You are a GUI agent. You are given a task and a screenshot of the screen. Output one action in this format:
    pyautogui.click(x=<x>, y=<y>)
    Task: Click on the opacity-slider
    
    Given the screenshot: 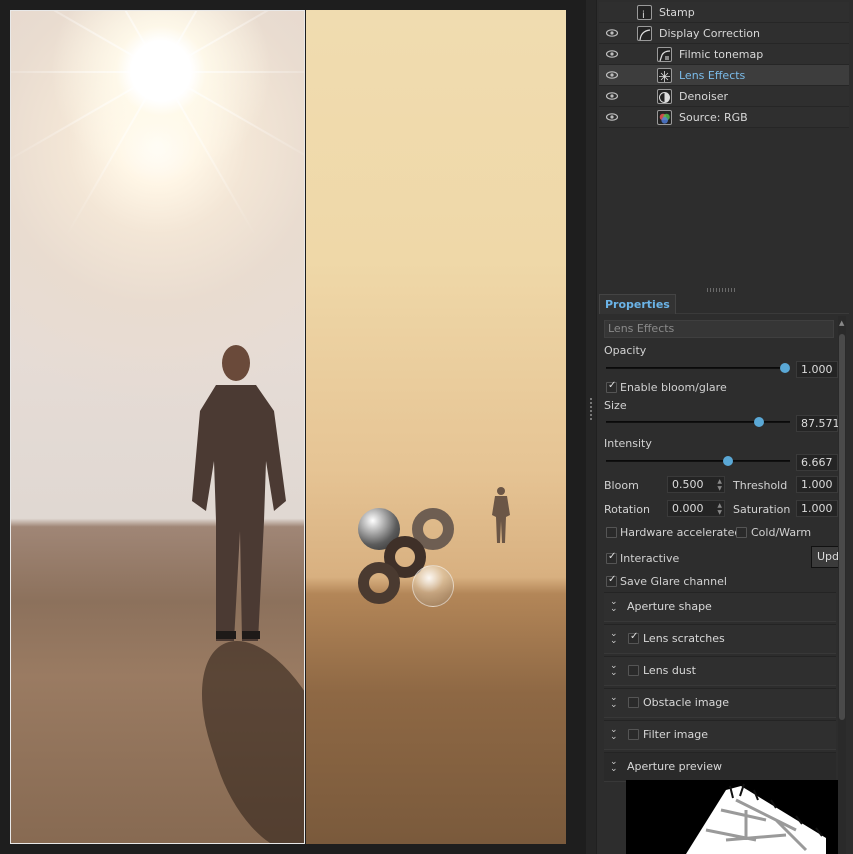 What is the action you would take?
    pyautogui.click(x=698, y=368)
    